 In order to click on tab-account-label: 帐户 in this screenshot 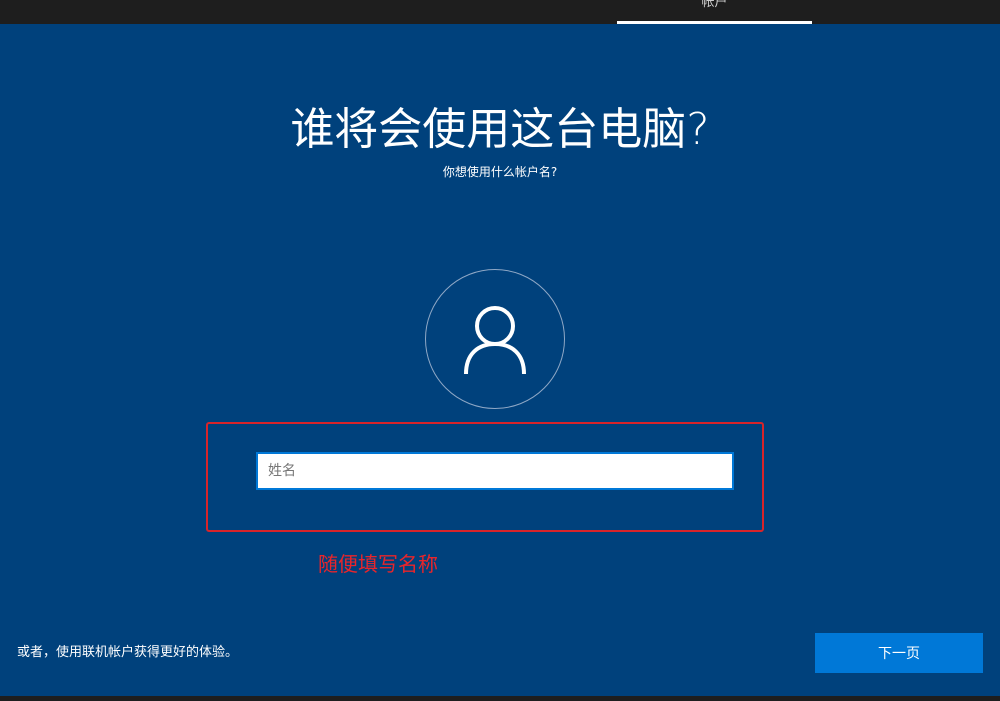, I will do `click(714, 5)`.